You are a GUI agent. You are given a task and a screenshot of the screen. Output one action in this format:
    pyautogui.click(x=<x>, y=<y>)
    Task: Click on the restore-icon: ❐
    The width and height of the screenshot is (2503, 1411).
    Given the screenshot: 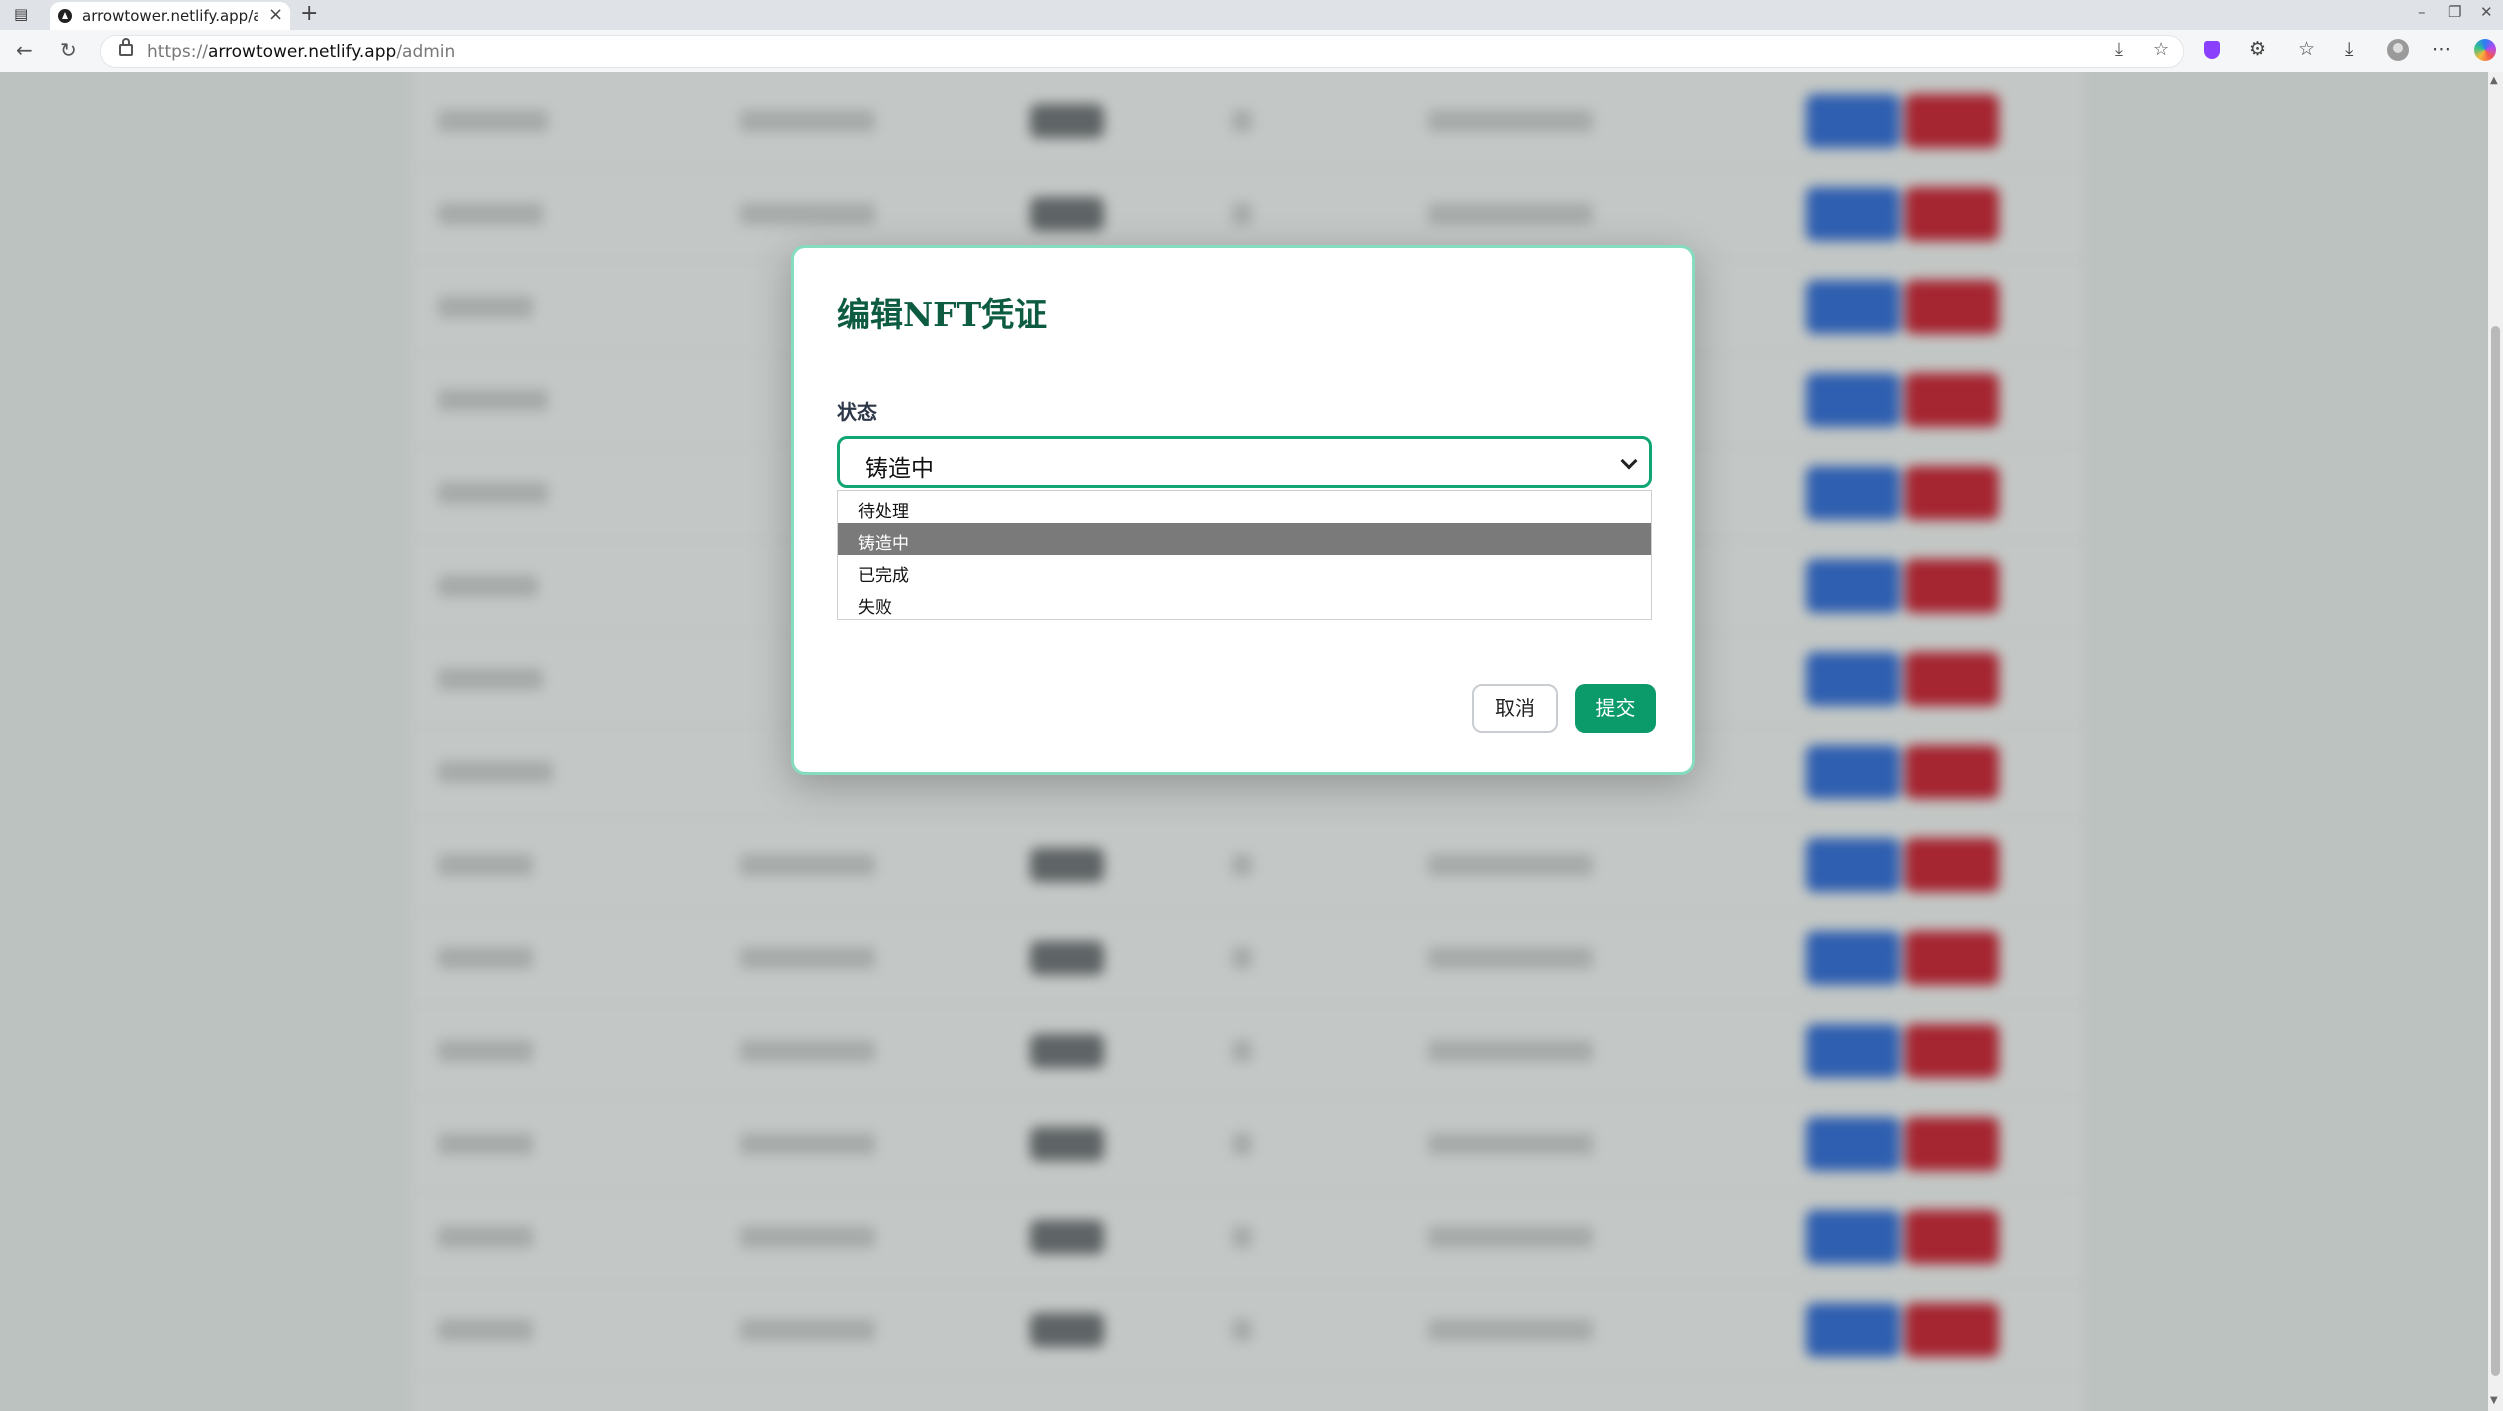 What is the action you would take?
    pyautogui.click(x=2454, y=12)
    